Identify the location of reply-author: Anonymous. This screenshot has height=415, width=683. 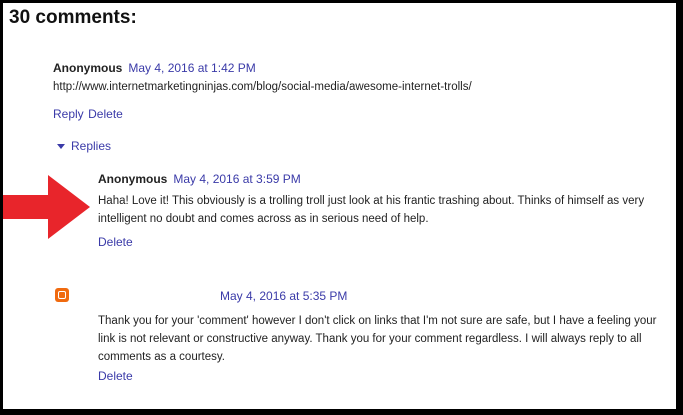
(132, 179).